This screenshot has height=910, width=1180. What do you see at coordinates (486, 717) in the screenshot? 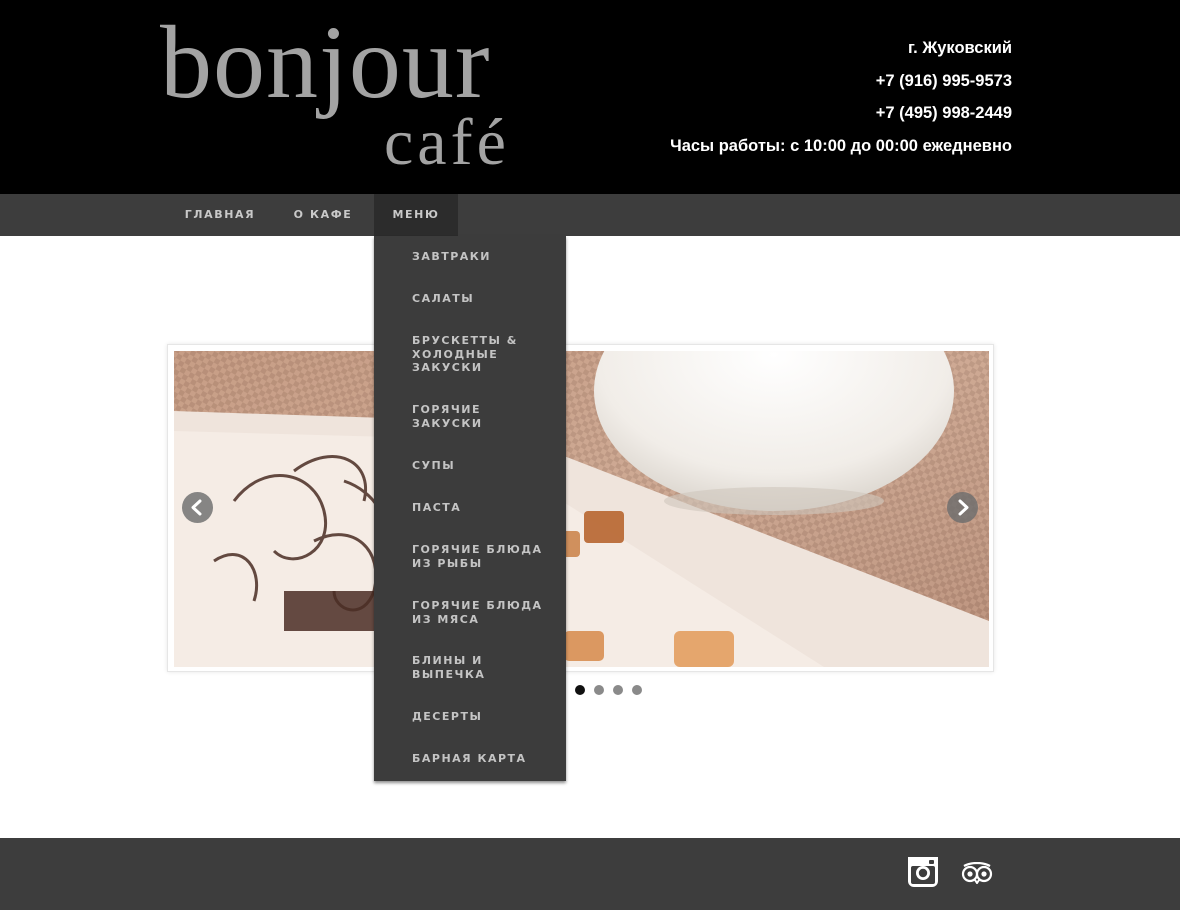
I see `menu-item-desserts: ДЕСЕРТЫ` at bounding box center [486, 717].